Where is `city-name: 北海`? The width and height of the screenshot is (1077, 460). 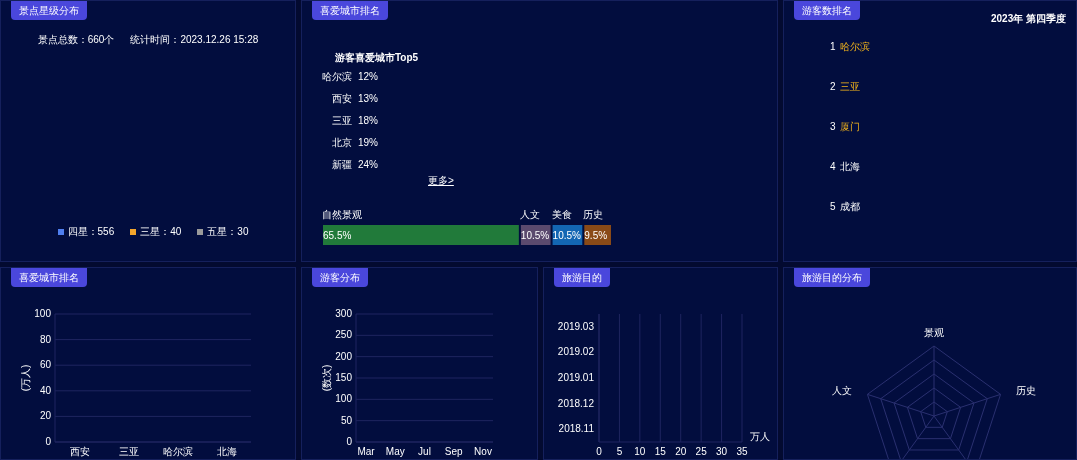 city-name: 北海 is located at coordinates (849, 167).